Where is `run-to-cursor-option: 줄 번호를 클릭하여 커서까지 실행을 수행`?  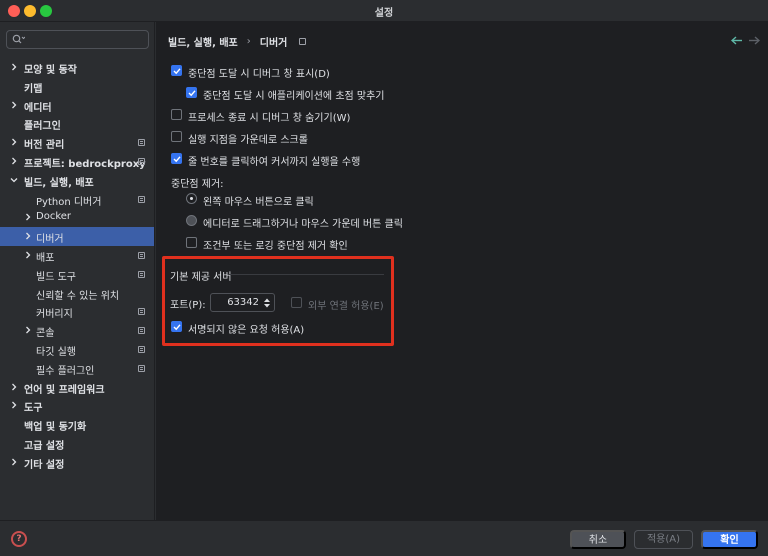
run-to-cursor-option: 줄 번호를 클릭하여 커서까지 실행을 수행 is located at coordinates (321, 159).